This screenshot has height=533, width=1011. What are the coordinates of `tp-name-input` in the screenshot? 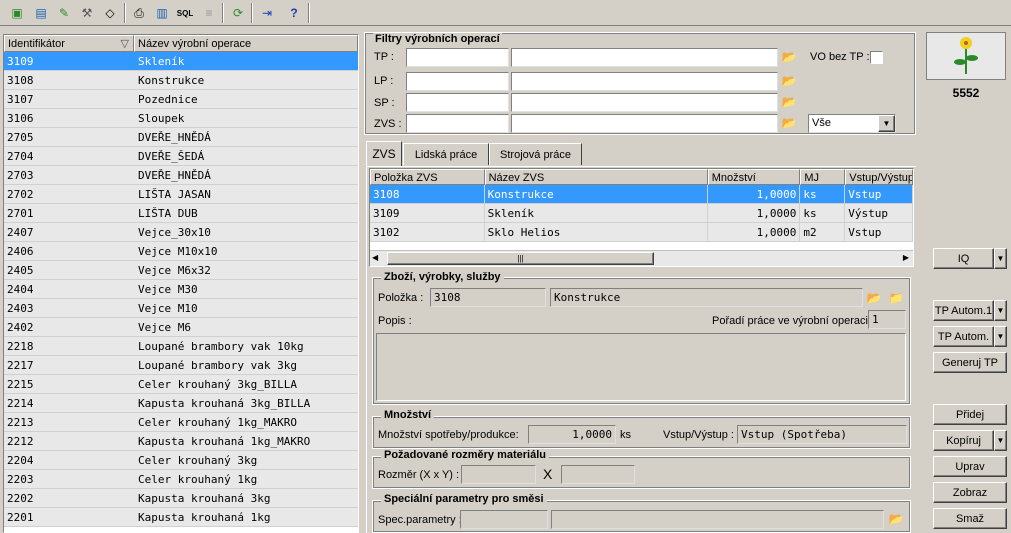 It's located at (644, 57).